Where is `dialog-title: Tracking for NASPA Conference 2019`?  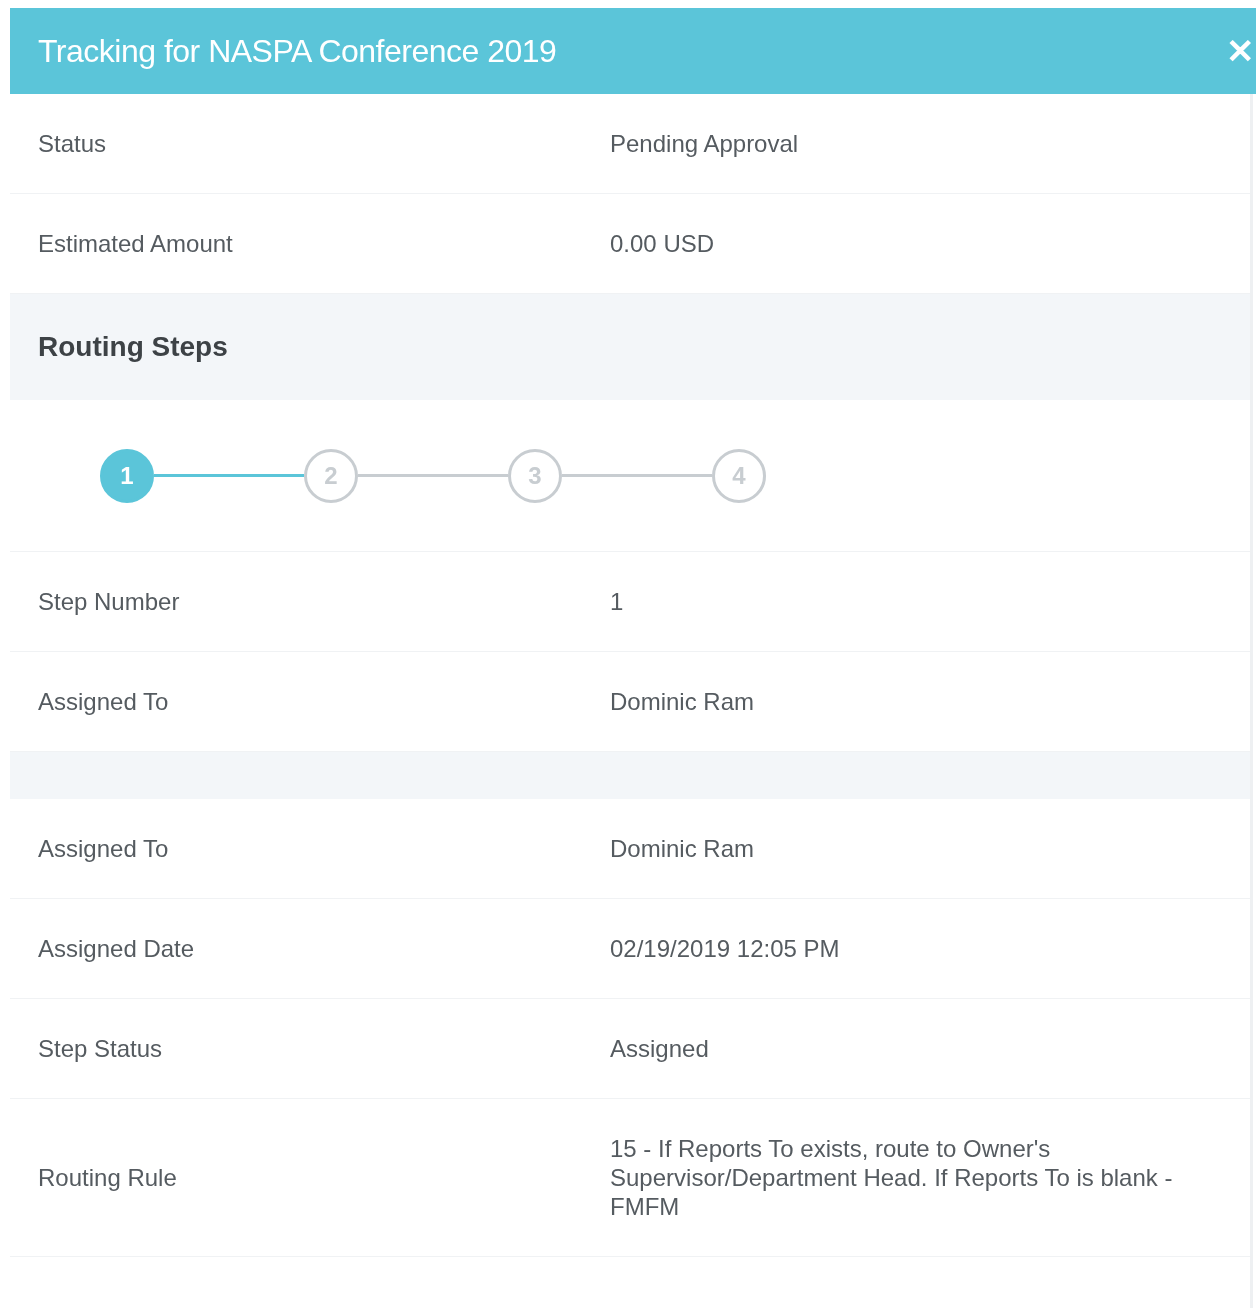 dialog-title: Tracking for NASPA Conference 2019 is located at coordinates (297, 51).